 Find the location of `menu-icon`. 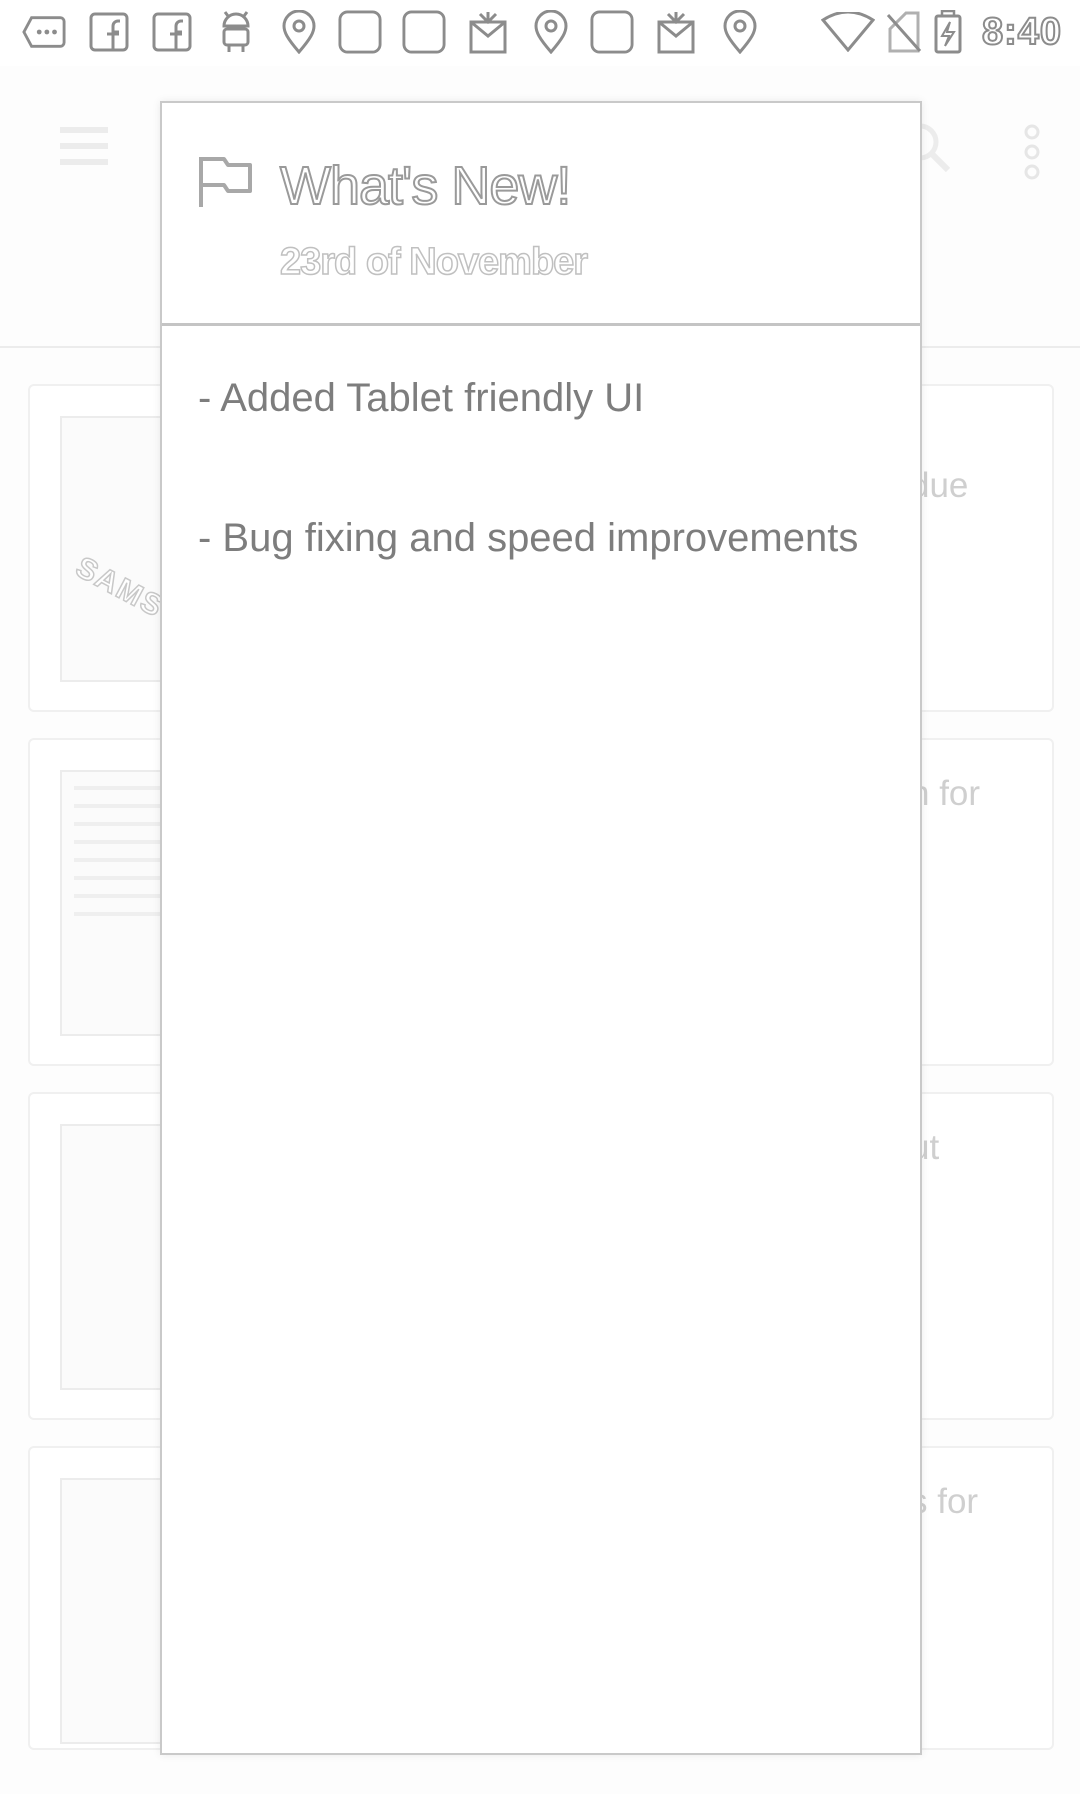

menu-icon is located at coordinates (84, 146).